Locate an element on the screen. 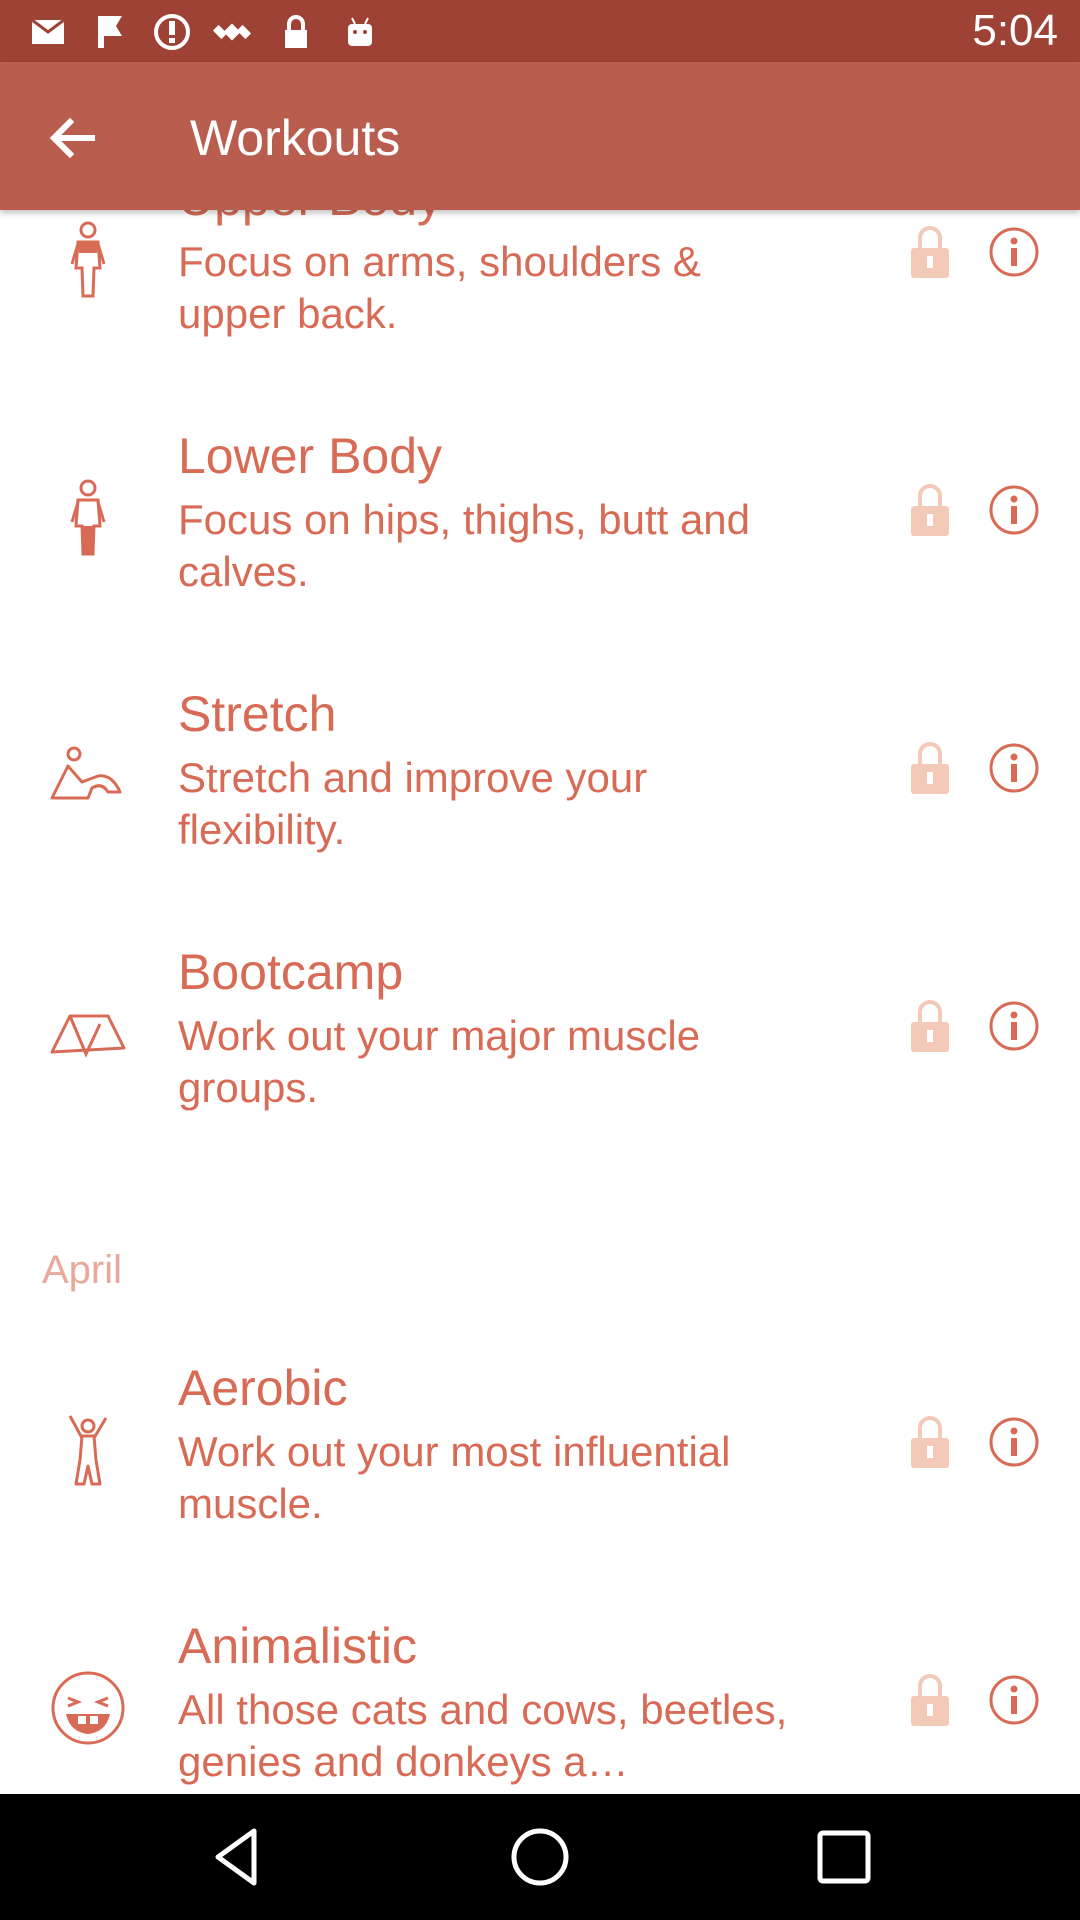 Image resolution: width=1080 pixels, height=1920 pixels. workout-name: Upper Body is located at coordinates (498, 218).